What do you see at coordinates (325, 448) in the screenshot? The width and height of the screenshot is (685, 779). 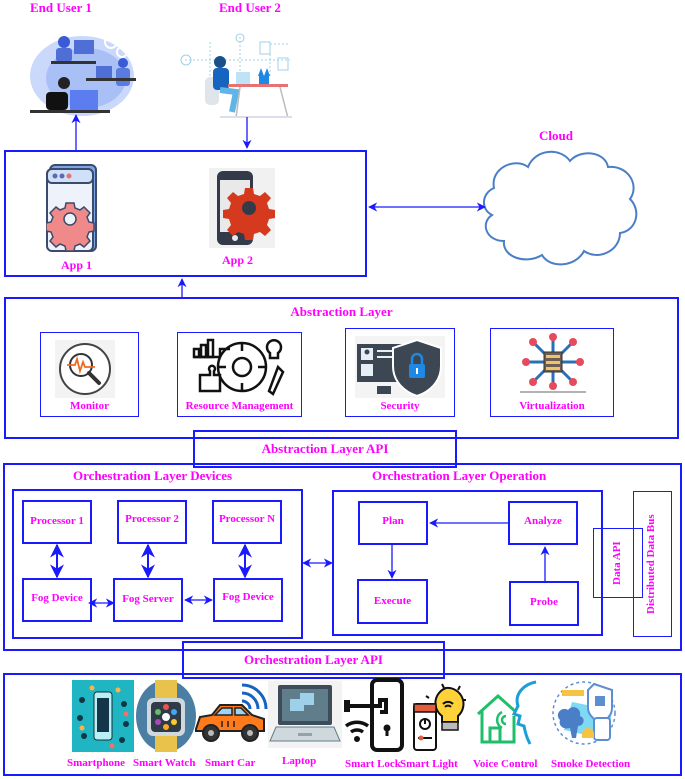 I see `abstraction-layer-api-label: Abstraction Layer API` at bounding box center [325, 448].